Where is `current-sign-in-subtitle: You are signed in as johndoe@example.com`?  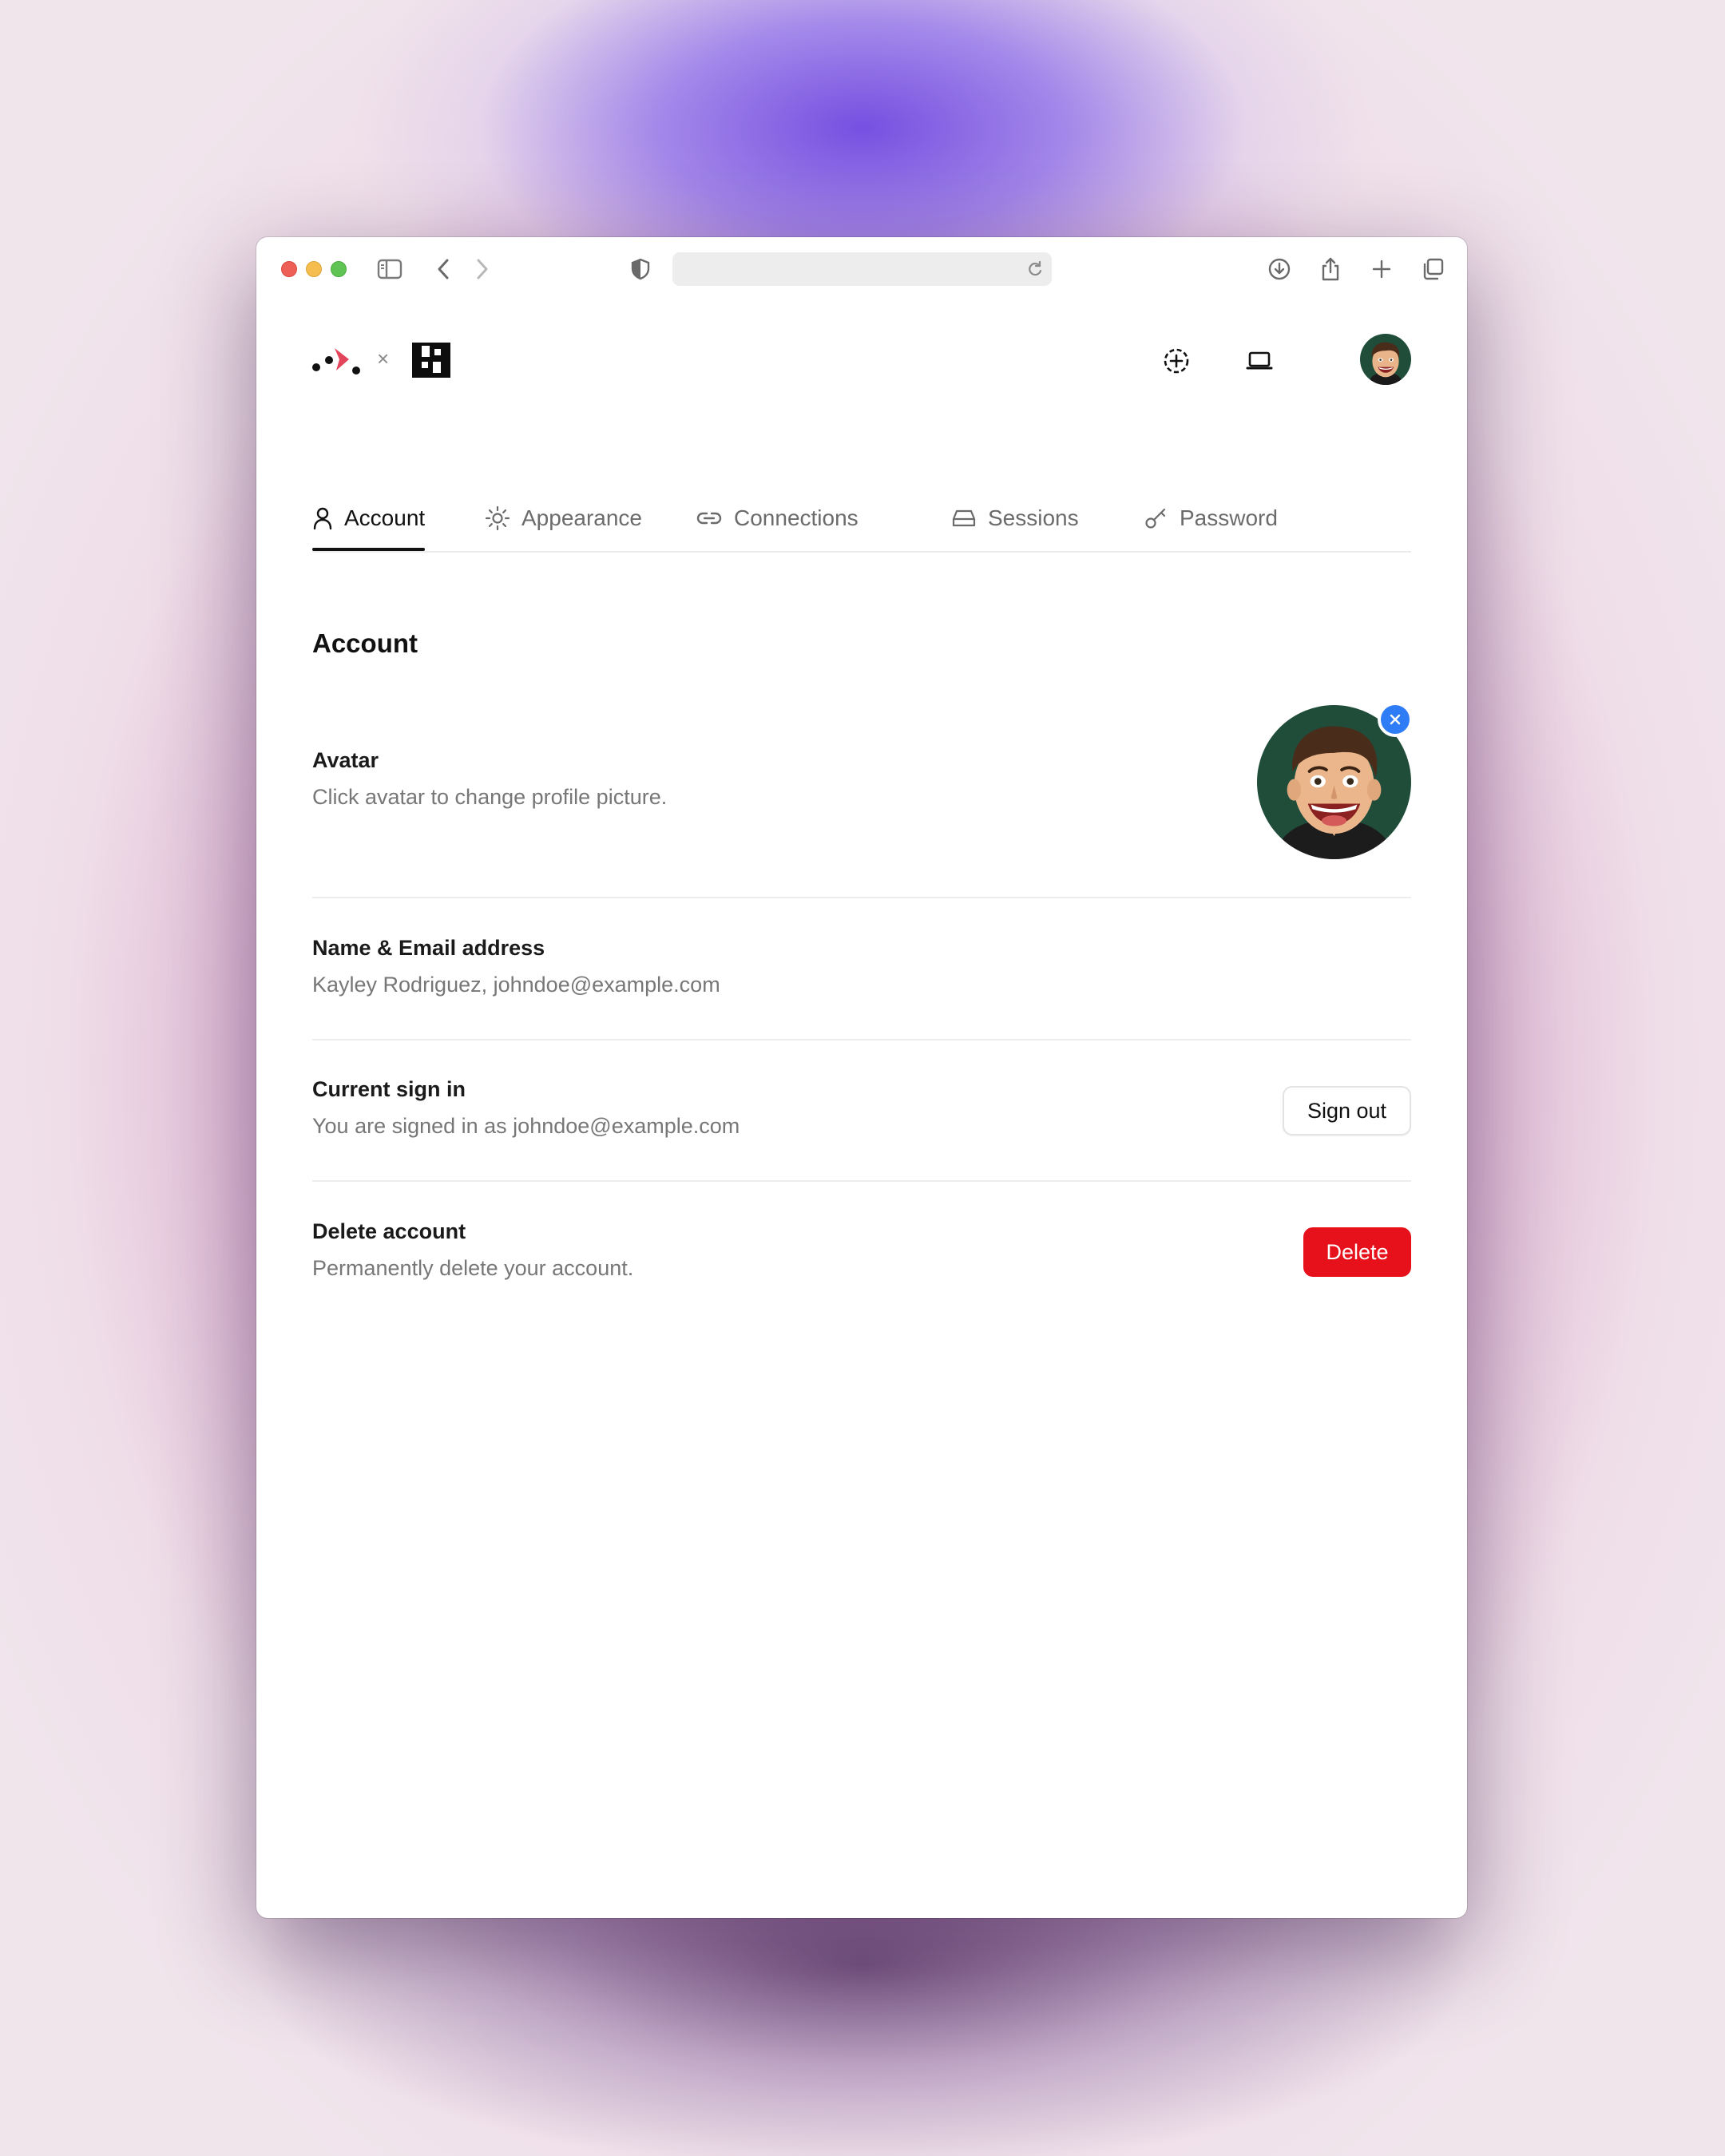 current-sign-in-subtitle: You are signed in as johndoe@example.com is located at coordinates (526, 1126).